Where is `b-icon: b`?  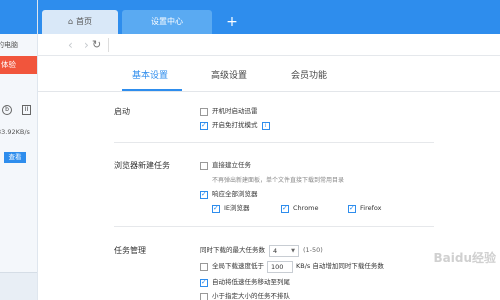
b-icon: b is located at coordinates (7, 110).